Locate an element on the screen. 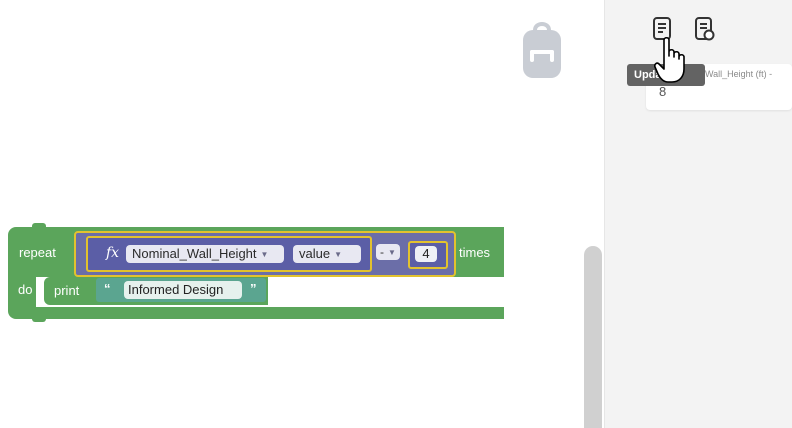 This screenshot has width=792, height=428. text-block: “ Informed Design ” is located at coordinates (181, 290).